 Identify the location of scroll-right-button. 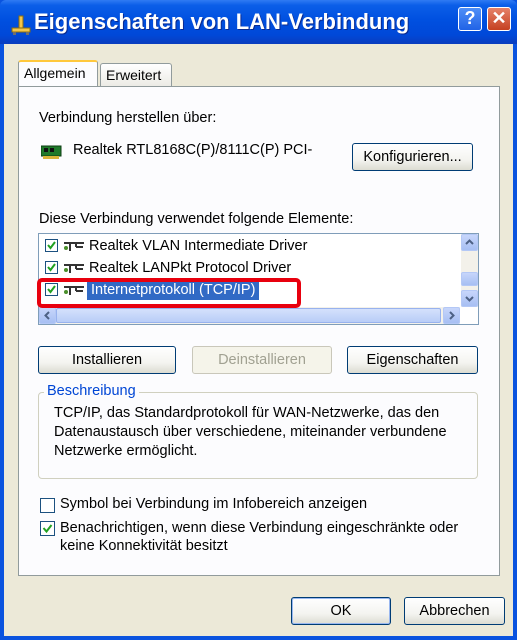
(451, 315).